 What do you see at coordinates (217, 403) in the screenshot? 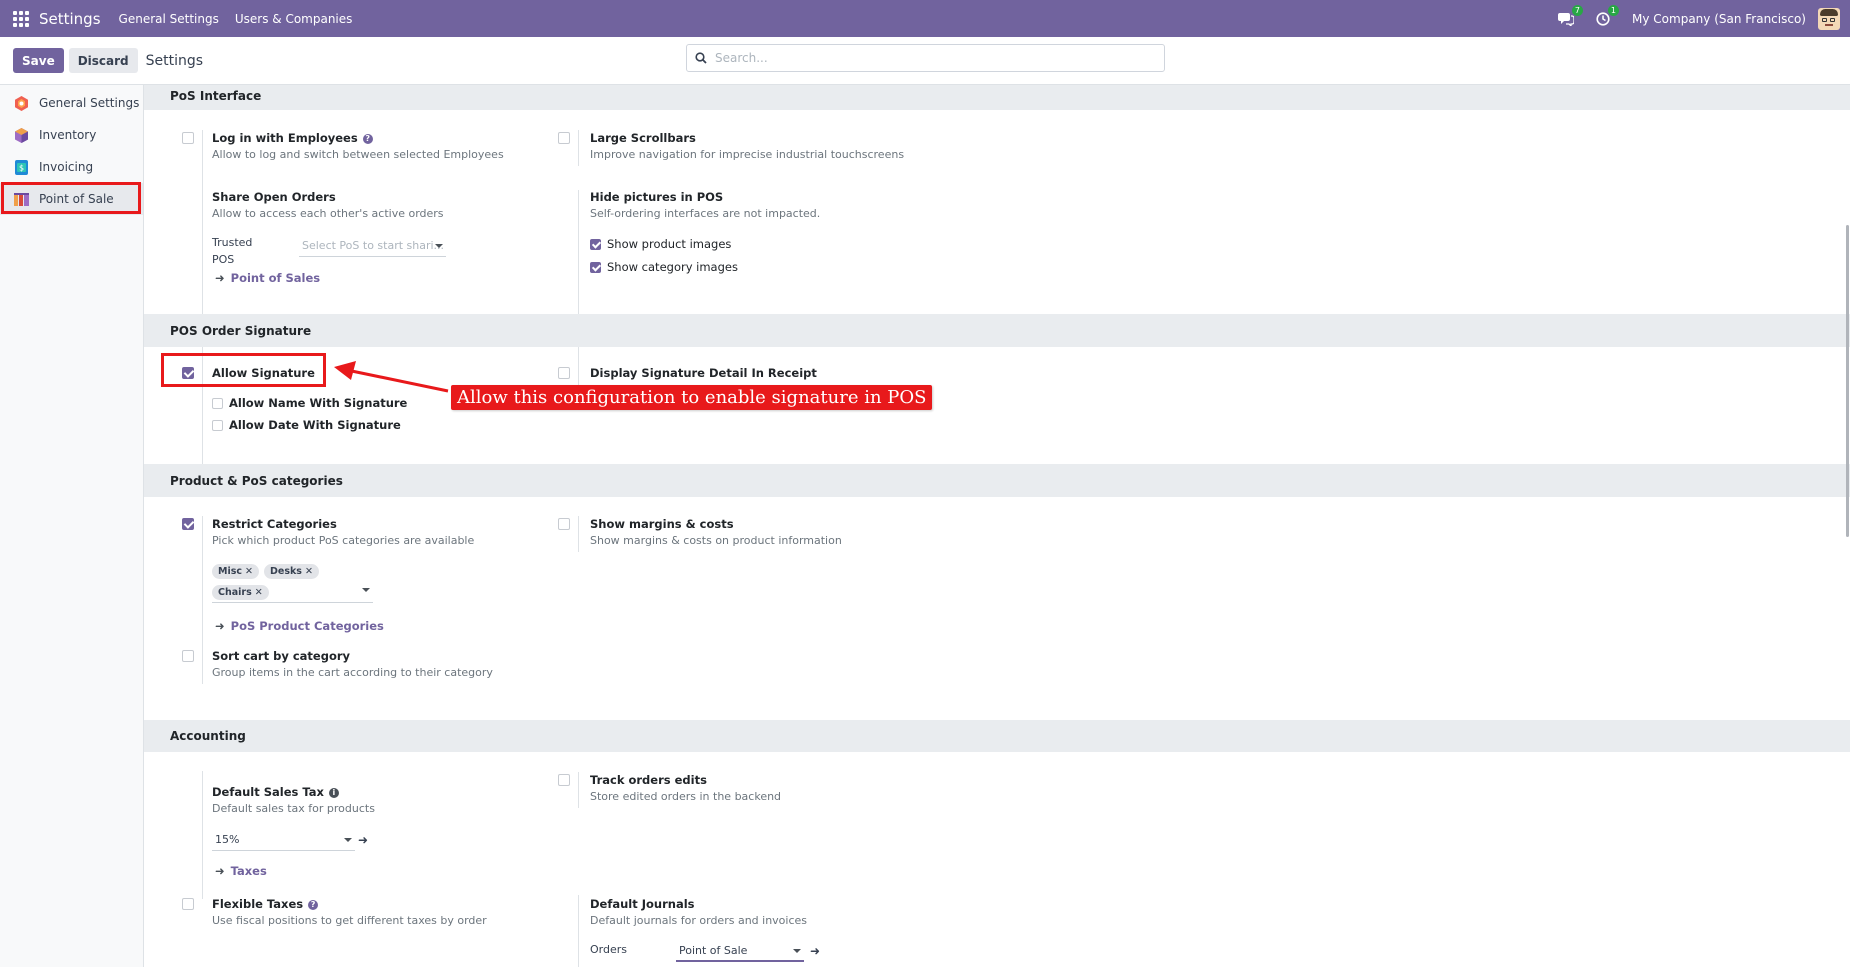
I see `allow-name-signature-checkbox` at bounding box center [217, 403].